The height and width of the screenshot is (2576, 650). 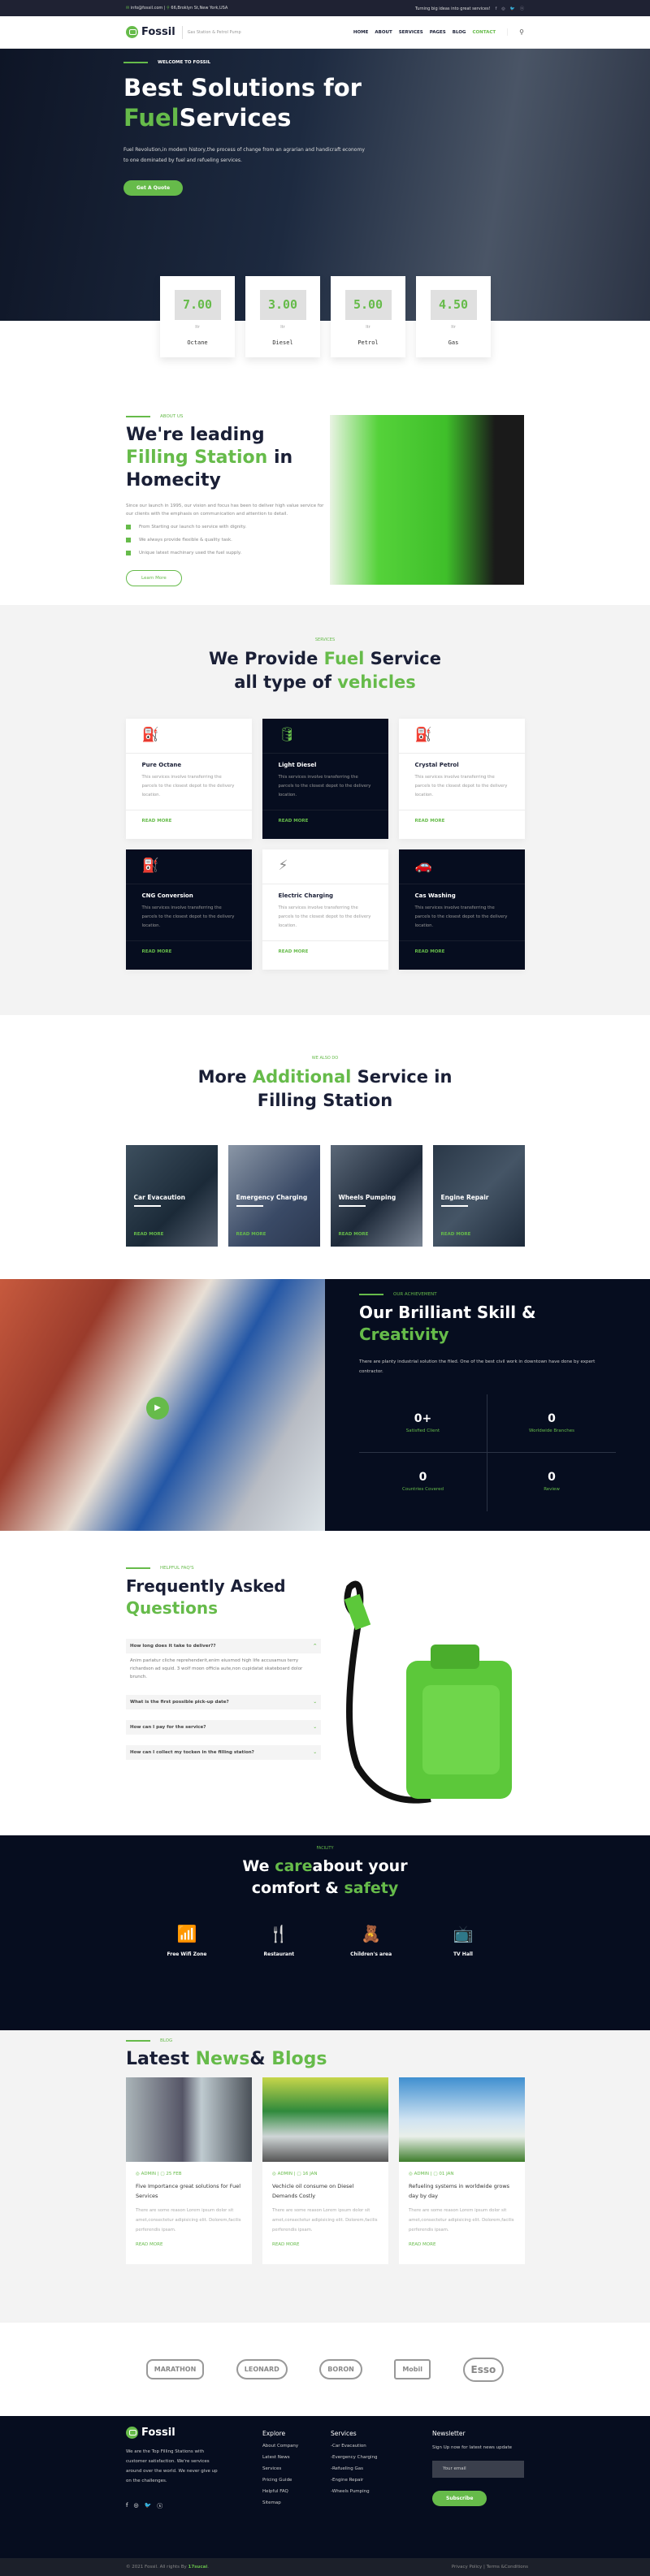 I want to click on logo: Fossil, so click(x=151, y=32).